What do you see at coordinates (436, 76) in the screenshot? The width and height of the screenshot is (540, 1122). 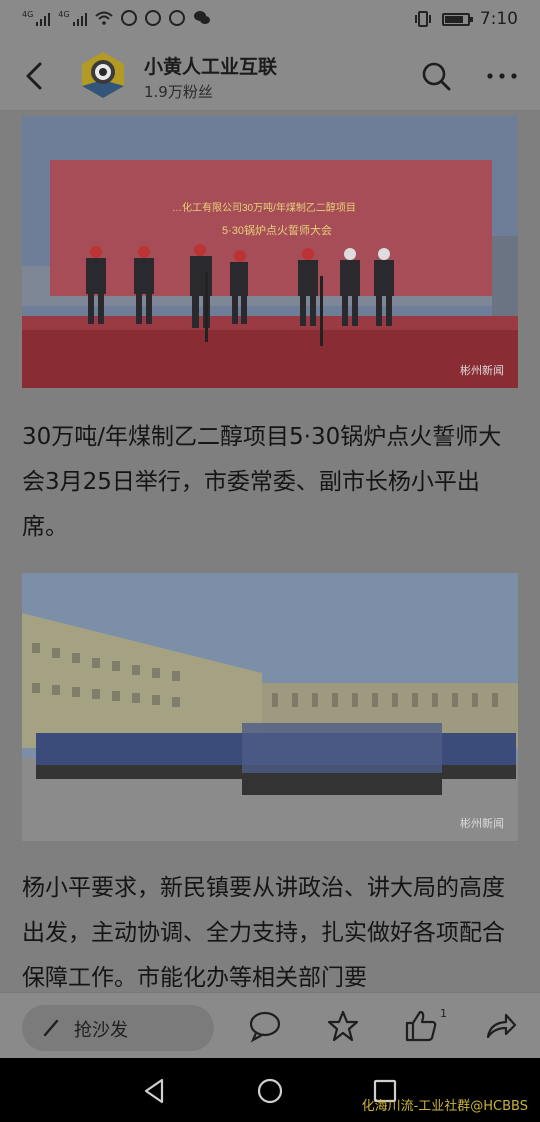 I see `search-icon` at bounding box center [436, 76].